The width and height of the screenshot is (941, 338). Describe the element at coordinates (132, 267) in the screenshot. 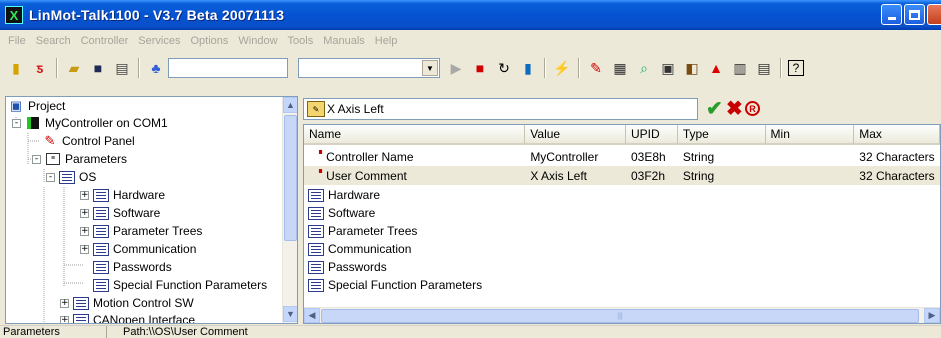

I see `tree-node-passwords: Passwords` at that location.